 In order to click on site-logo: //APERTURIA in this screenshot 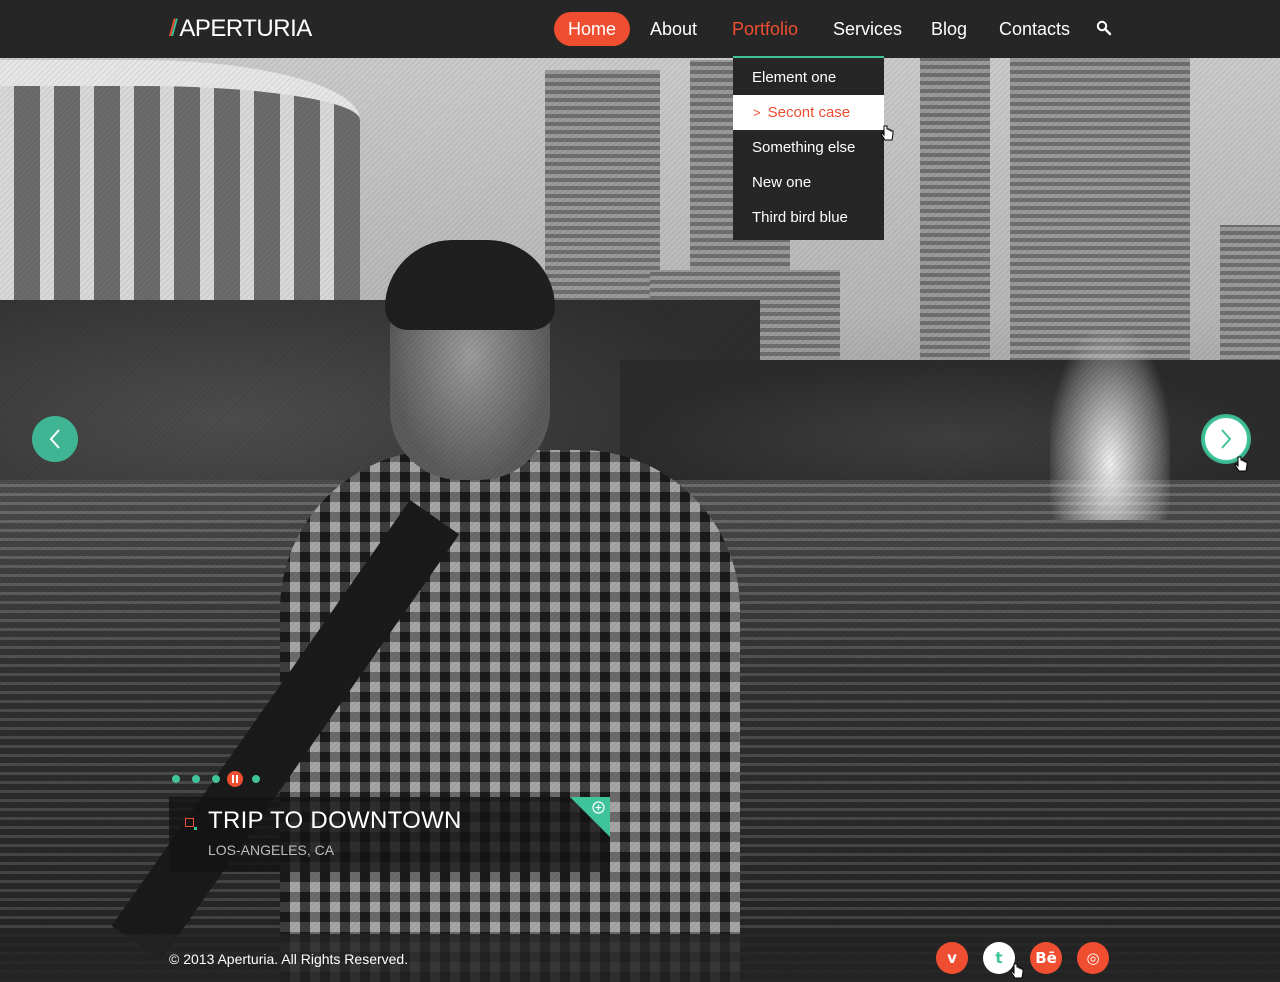, I will do `click(240, 29)`.